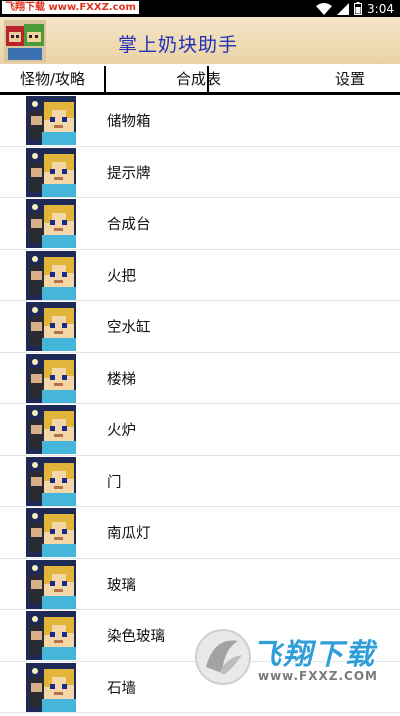 This screenshot has height=716, width=400. I want to click on list-item: 玻璃, so click(200, 584).